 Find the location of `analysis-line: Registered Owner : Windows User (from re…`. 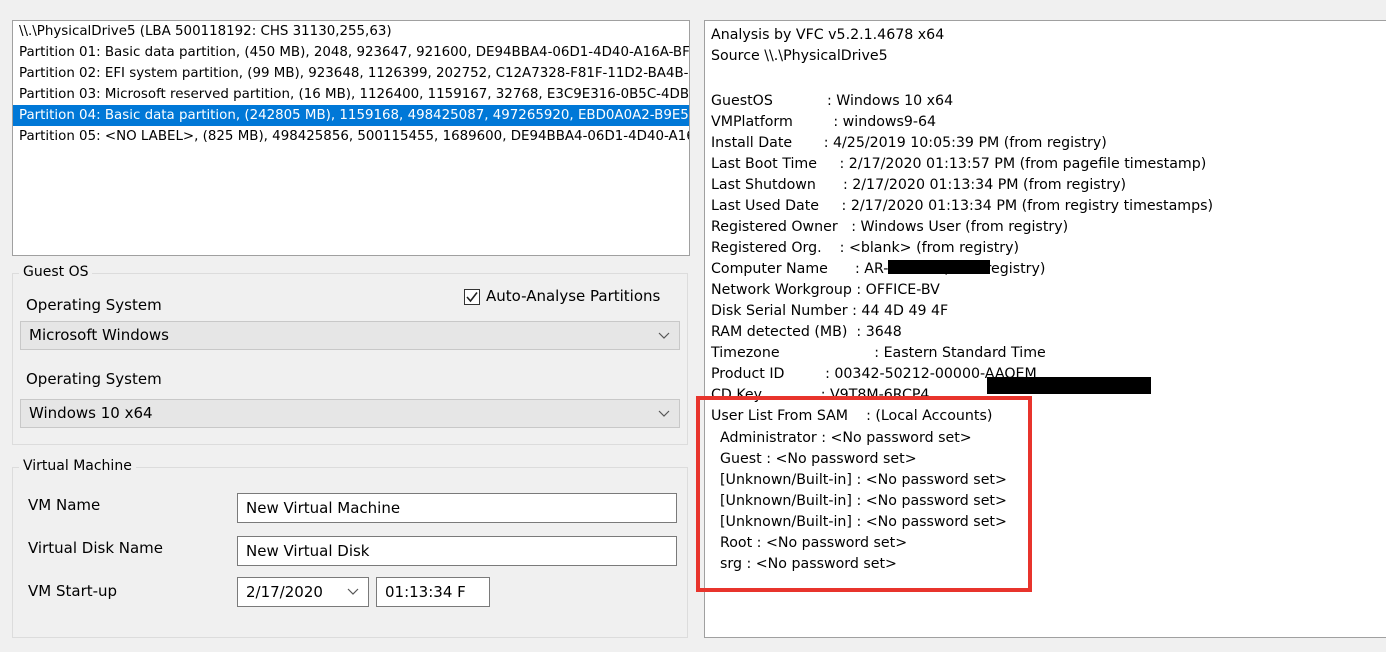

analysis-line: Registered Owner : Windows User (from re… is located at coordinates (890, 227).